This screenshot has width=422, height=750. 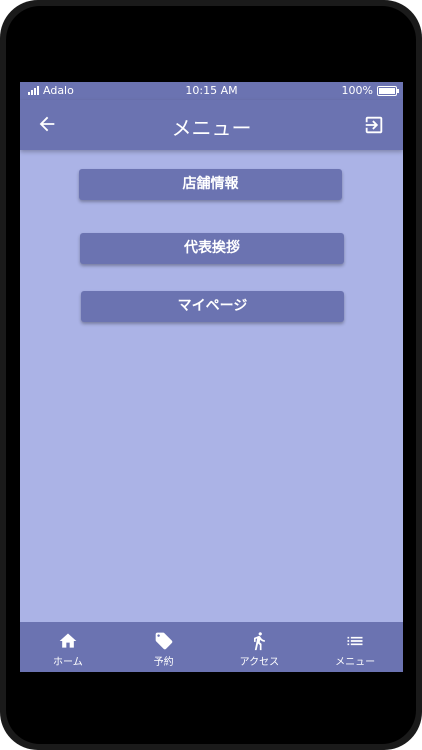 I want to click on tab-label: ホーム, so click(x=68, y=662).